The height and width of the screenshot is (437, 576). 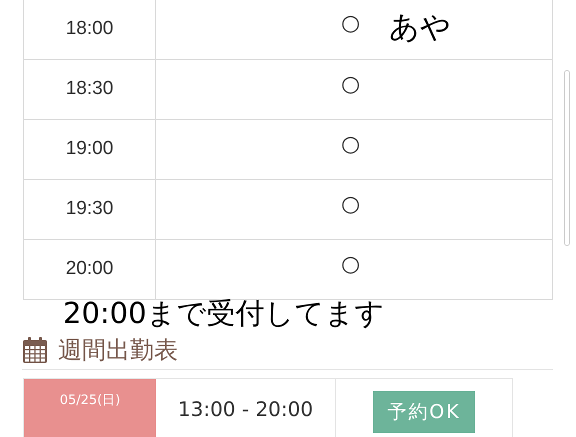 I want to click on time-cell: 19:30, so click(x=90, y=209).